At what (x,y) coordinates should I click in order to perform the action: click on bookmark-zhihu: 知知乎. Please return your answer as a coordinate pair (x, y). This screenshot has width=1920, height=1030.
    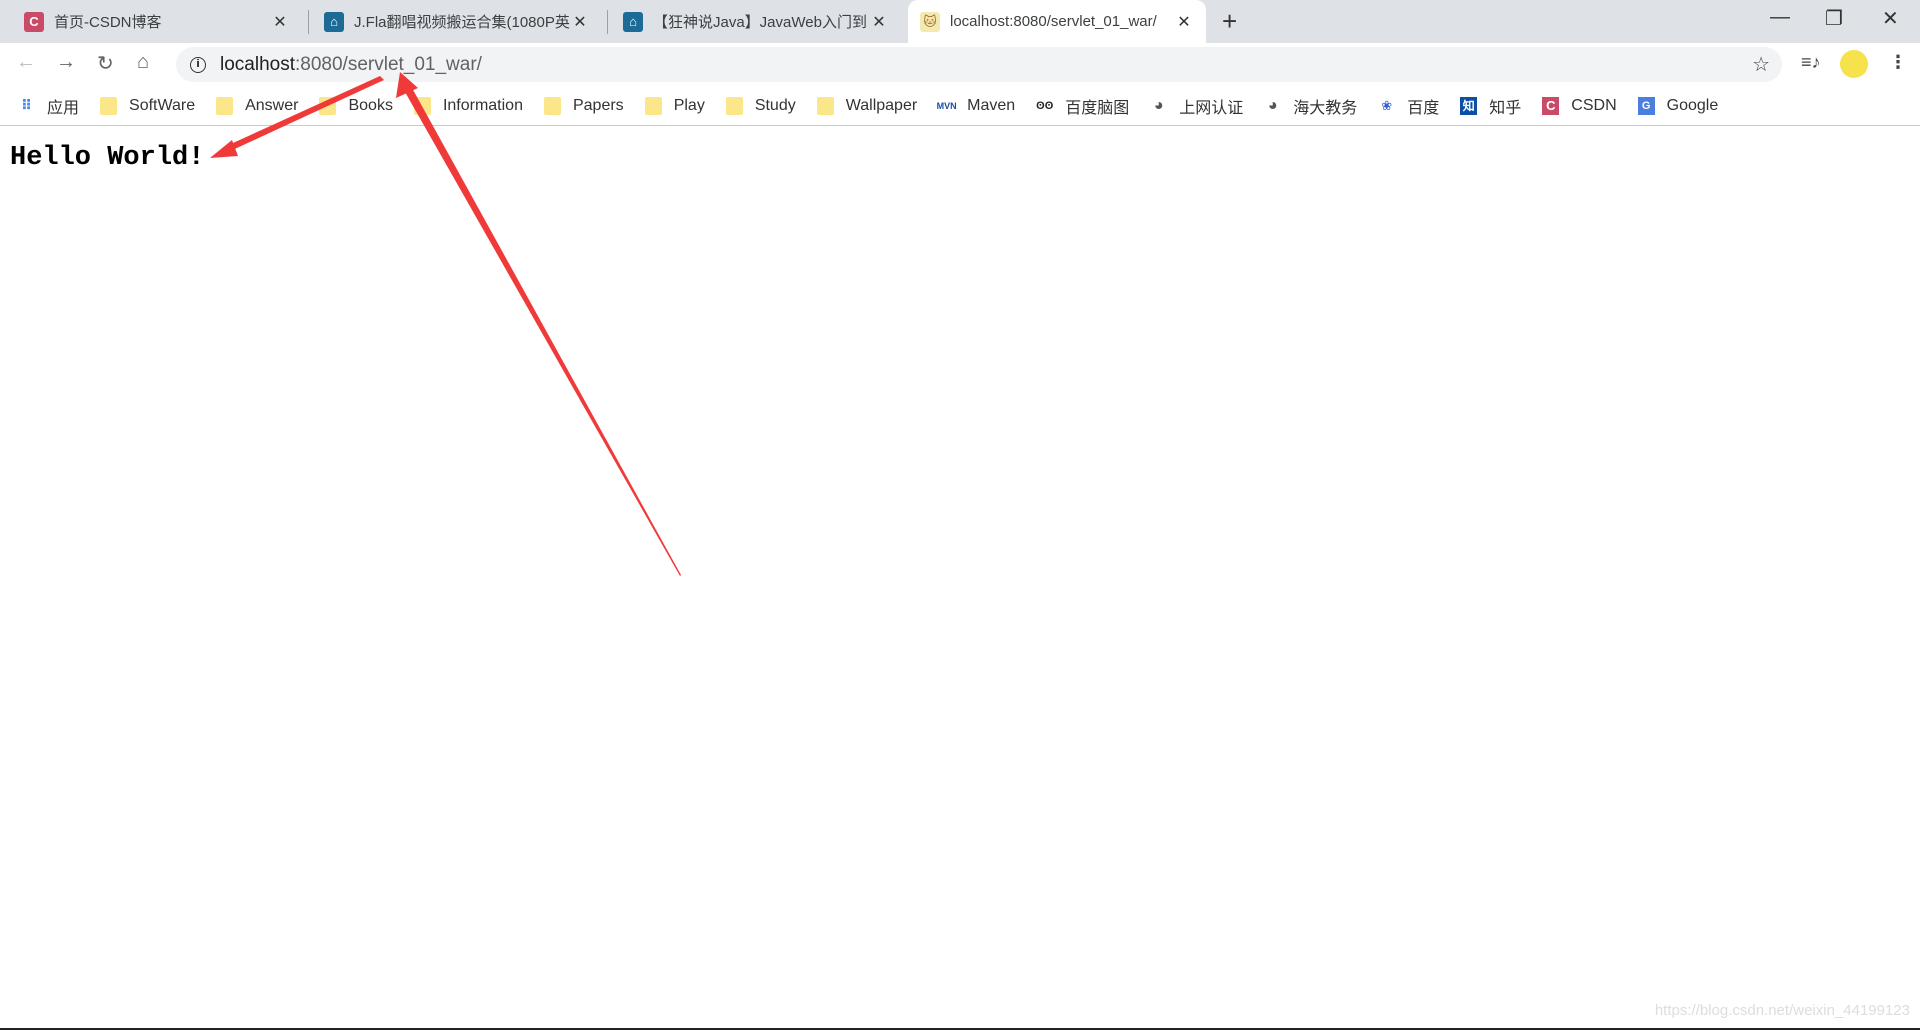
    Looking at the image, I should click on (1490, 106).